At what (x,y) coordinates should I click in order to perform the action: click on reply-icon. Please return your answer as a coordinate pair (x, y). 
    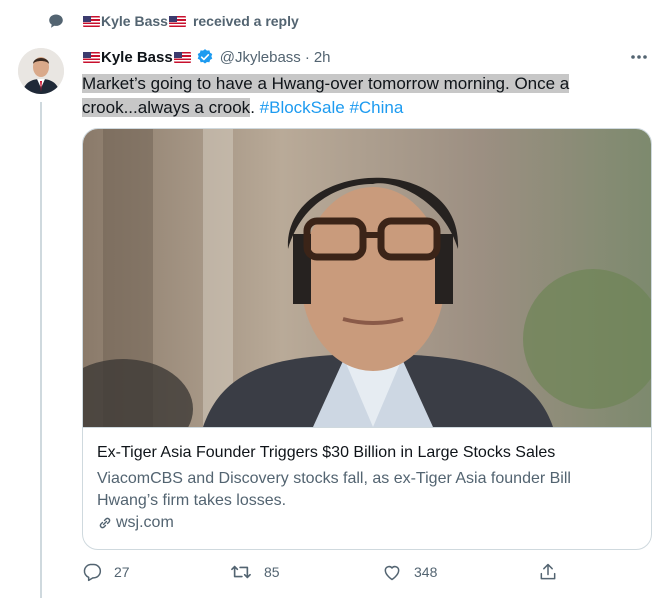
    Looking at the image, I should click on (92, 572).